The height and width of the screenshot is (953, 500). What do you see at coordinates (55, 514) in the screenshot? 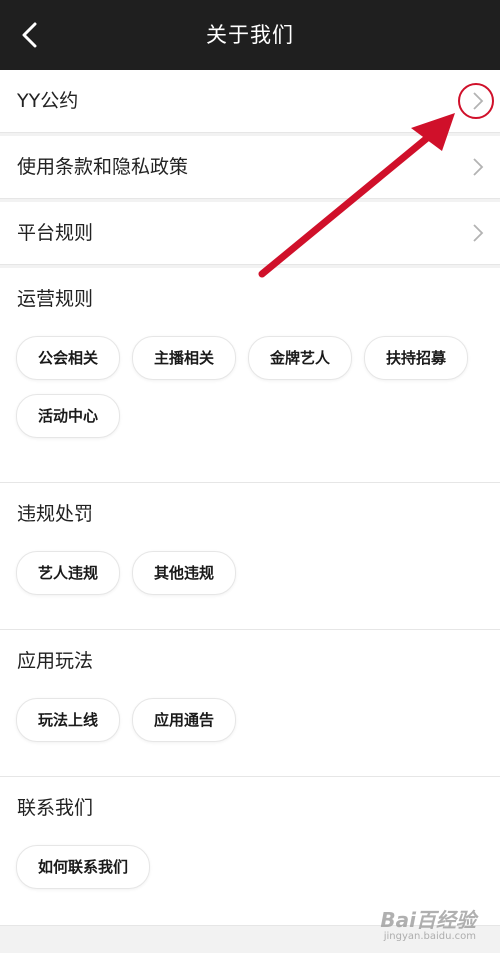
I see `section-title: 违规处罚` at bounding box center [55, 514].